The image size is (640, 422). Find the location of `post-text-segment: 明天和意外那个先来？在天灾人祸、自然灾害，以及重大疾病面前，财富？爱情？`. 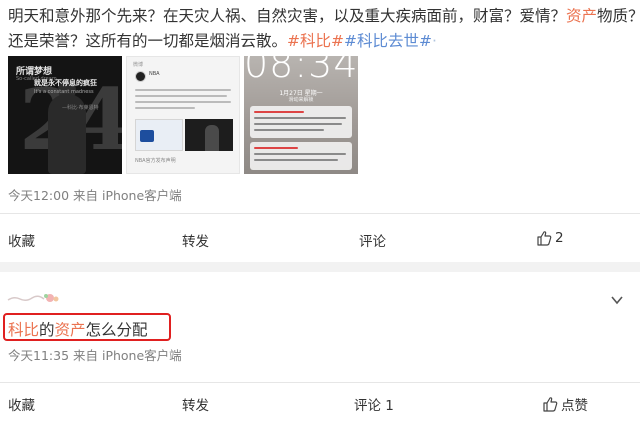

post-text-segment: 明天和意外那个先来？在天灾人祸、自然灾害，以及重大疾病面前，财富？爱情？ is located at coordinates (287, 16).